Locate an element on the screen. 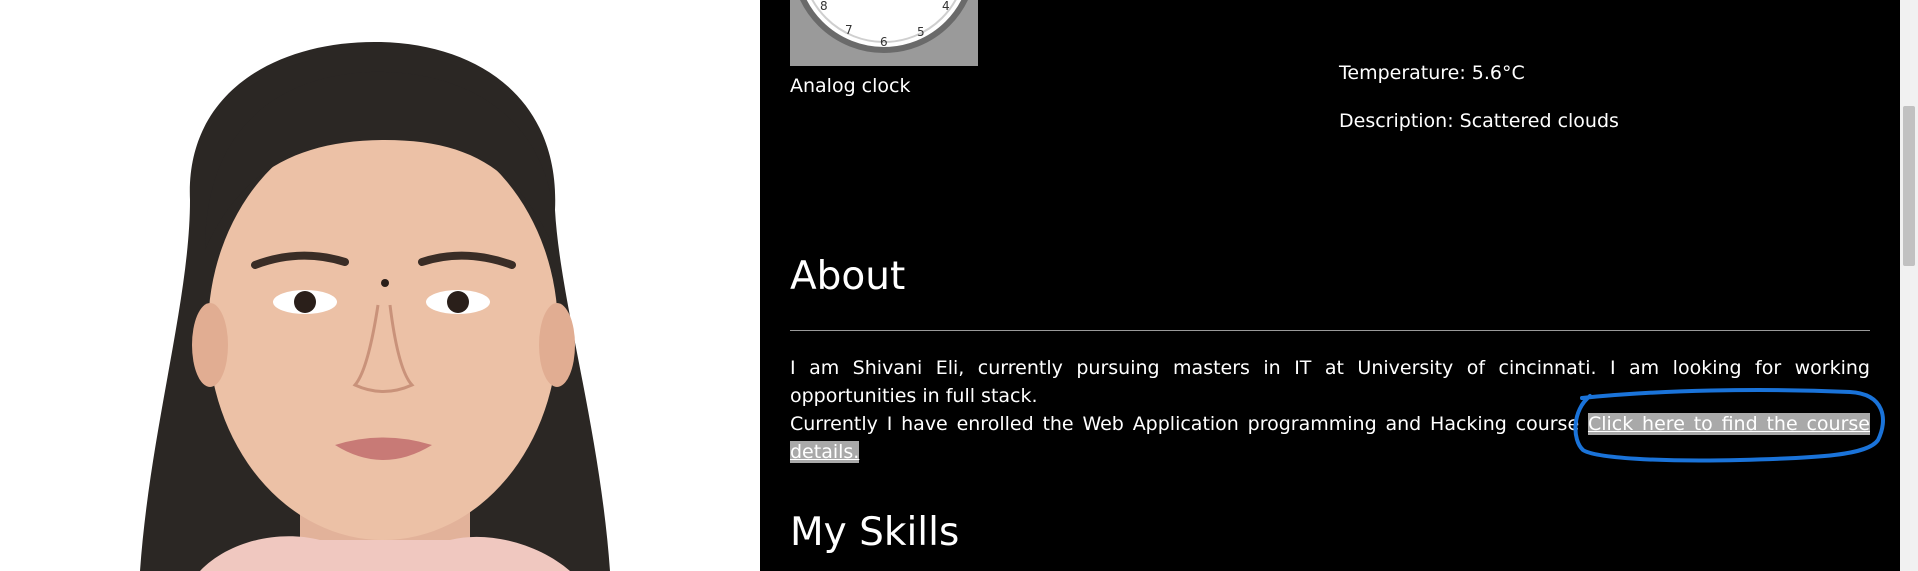  clock-numeral: 6 is located at coordinates (884, 42).